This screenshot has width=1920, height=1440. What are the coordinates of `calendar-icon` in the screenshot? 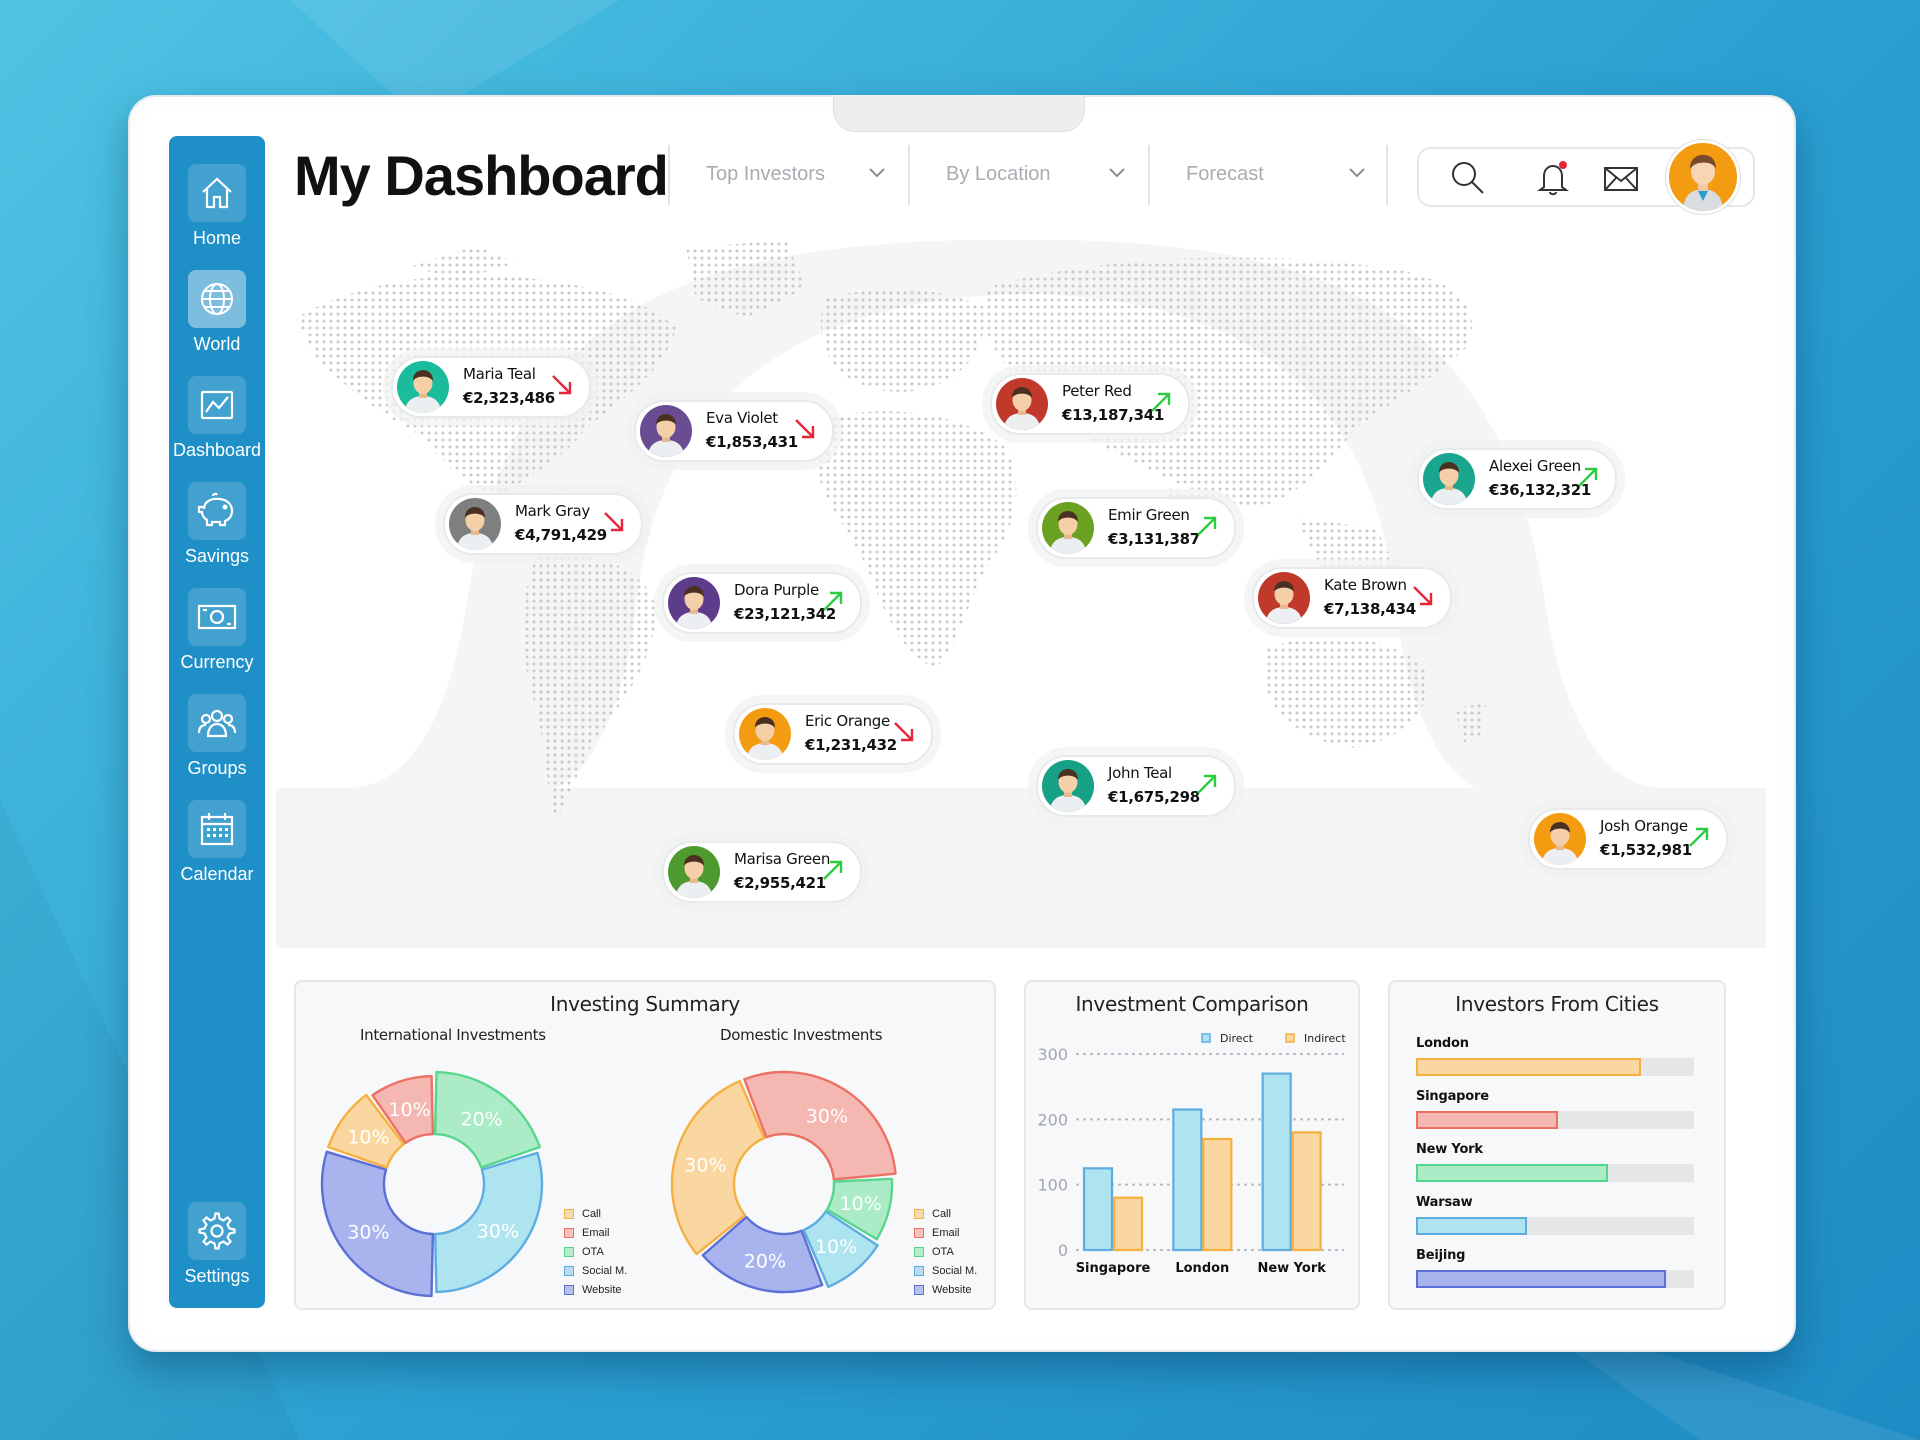 It's located at (217, 829).